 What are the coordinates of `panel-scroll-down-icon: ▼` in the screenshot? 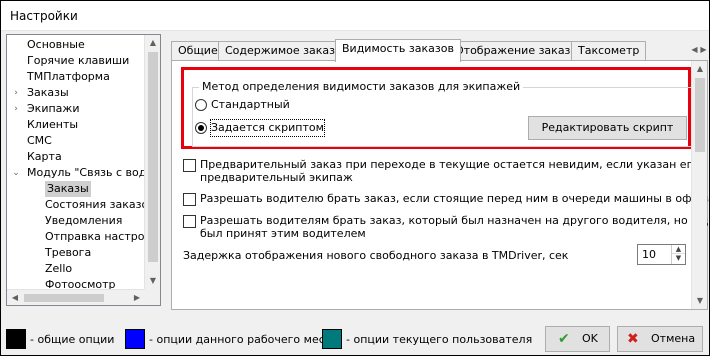 It's located at (700, 301).